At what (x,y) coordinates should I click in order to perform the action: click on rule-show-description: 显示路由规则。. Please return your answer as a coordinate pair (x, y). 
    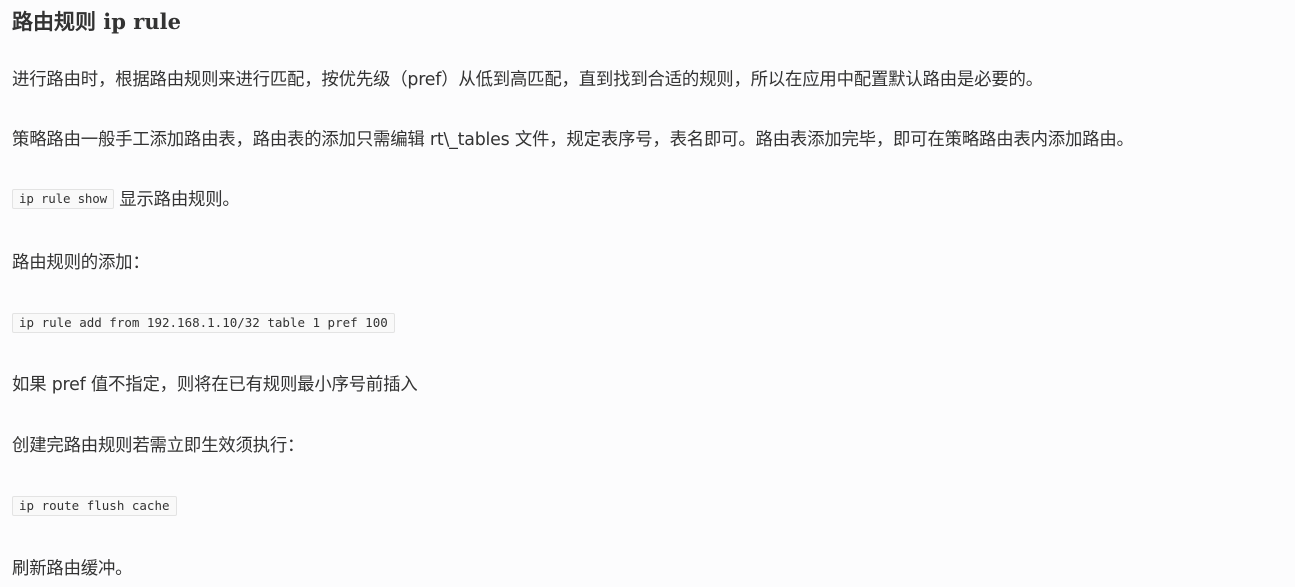
    Looking at the image, I should click on (179, 200).